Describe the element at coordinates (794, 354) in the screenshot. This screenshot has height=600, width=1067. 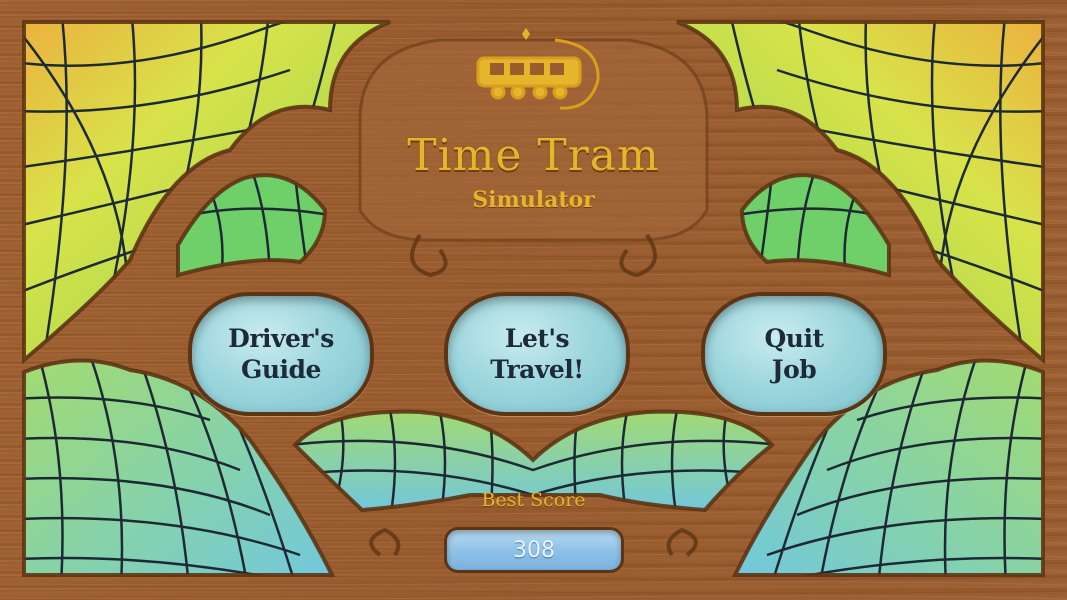
I see `quit-job-button: Quit Job` at that location.